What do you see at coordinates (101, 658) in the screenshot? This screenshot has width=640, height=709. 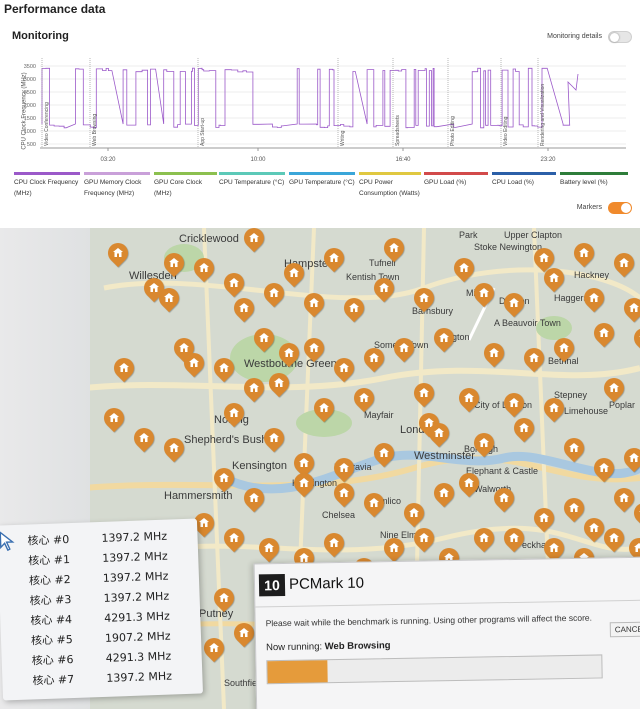 I see `core-frequency-row: 核心 #6 4291.3 MHz` at bounding box center [101, 658].